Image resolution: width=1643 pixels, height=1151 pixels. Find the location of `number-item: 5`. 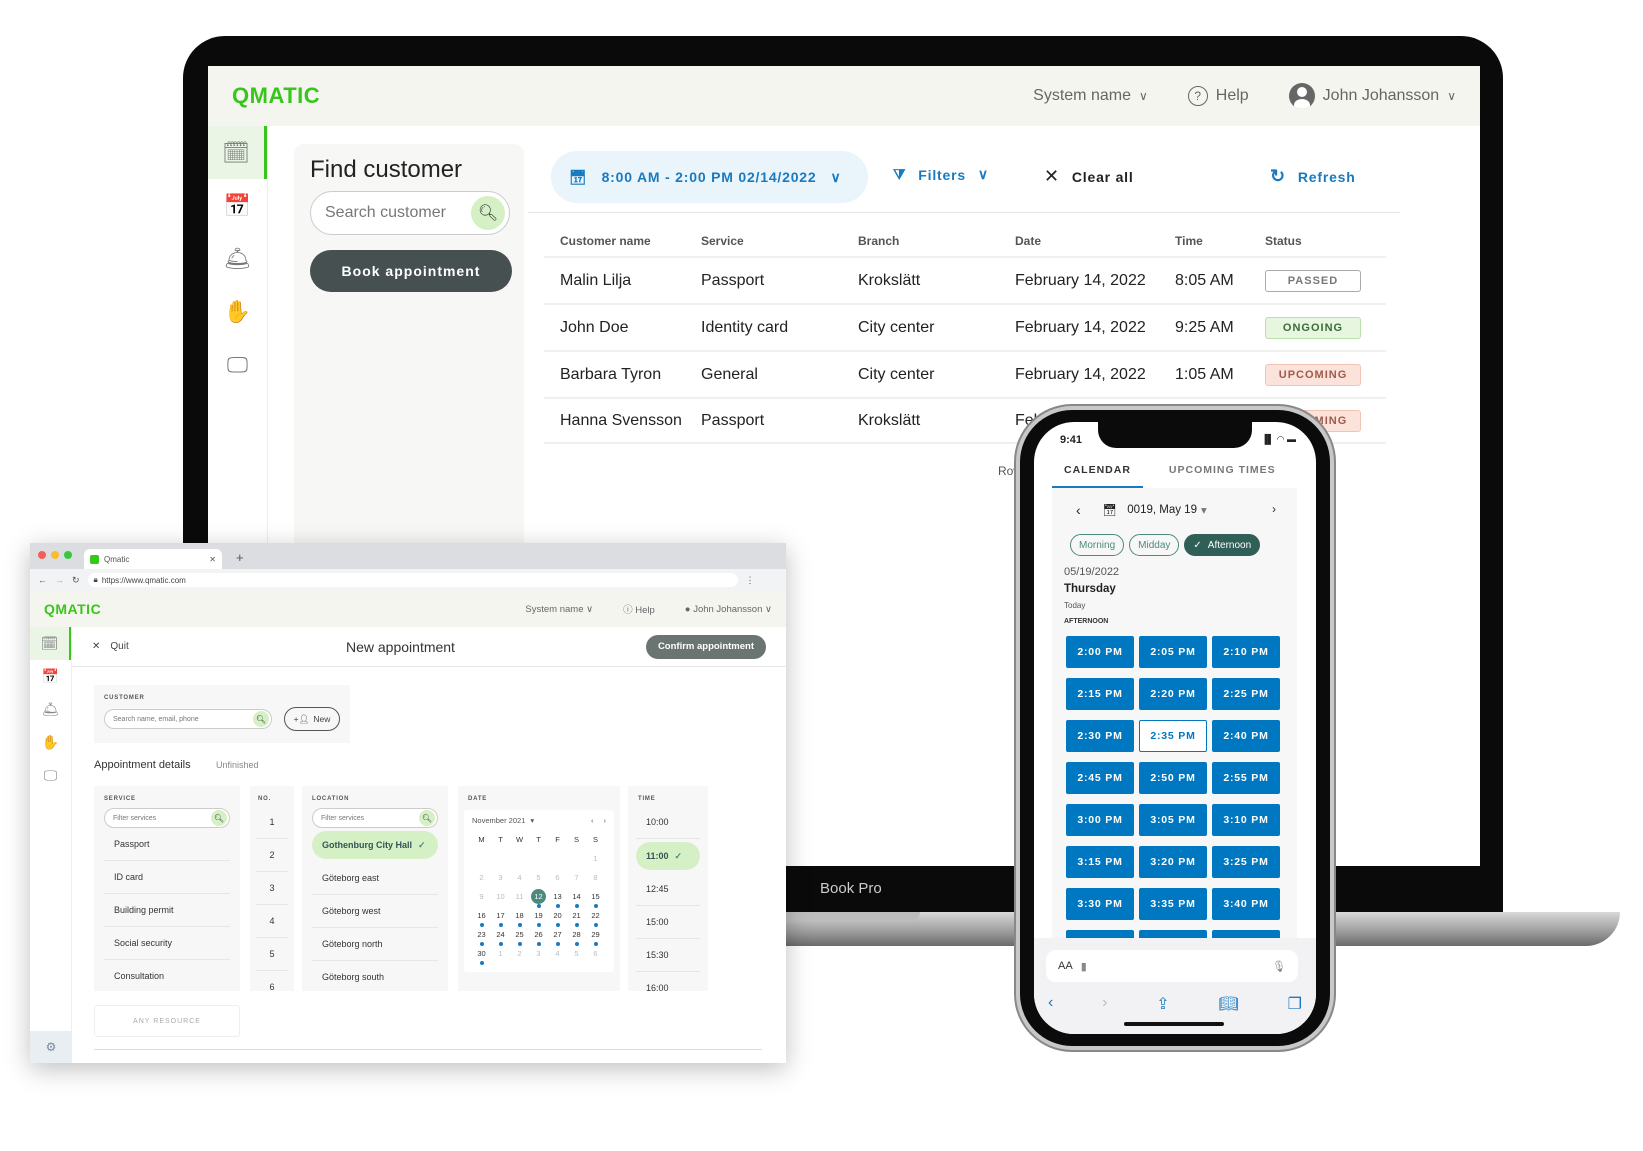

number-item: 5 is located at coordinates (272, 954).